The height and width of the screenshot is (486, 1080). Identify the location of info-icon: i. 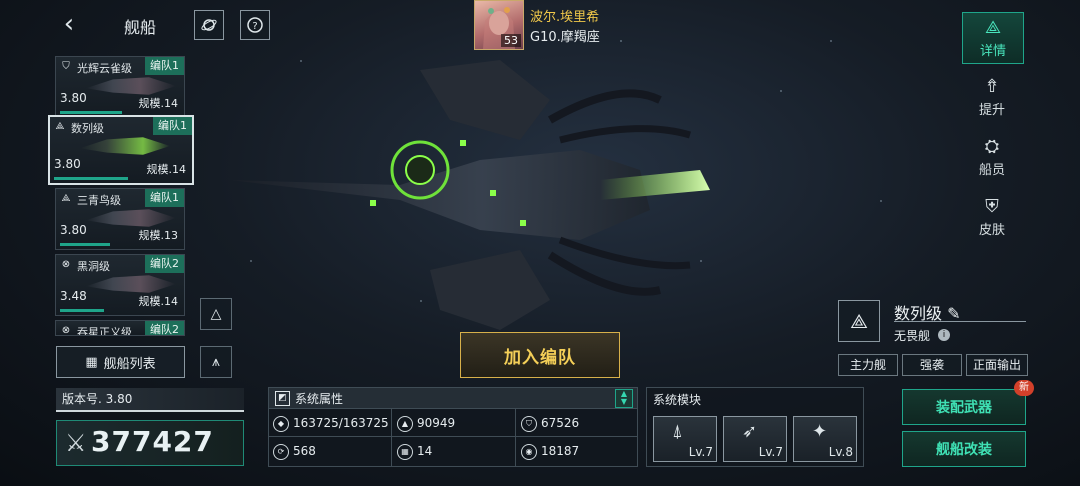
(944, 335).